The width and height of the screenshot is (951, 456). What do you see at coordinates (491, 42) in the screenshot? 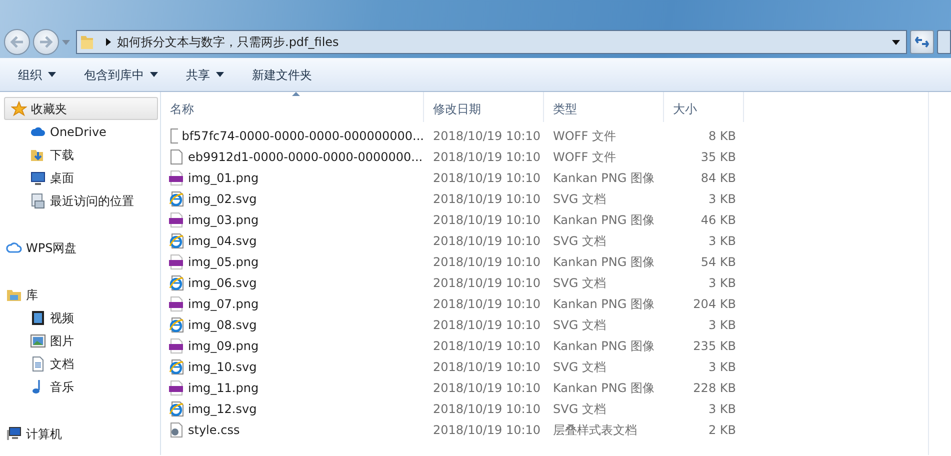
I see `address-bar: 如何拆分文本与数字，只需两步.pdf_files` at bounding box center [491, 42].